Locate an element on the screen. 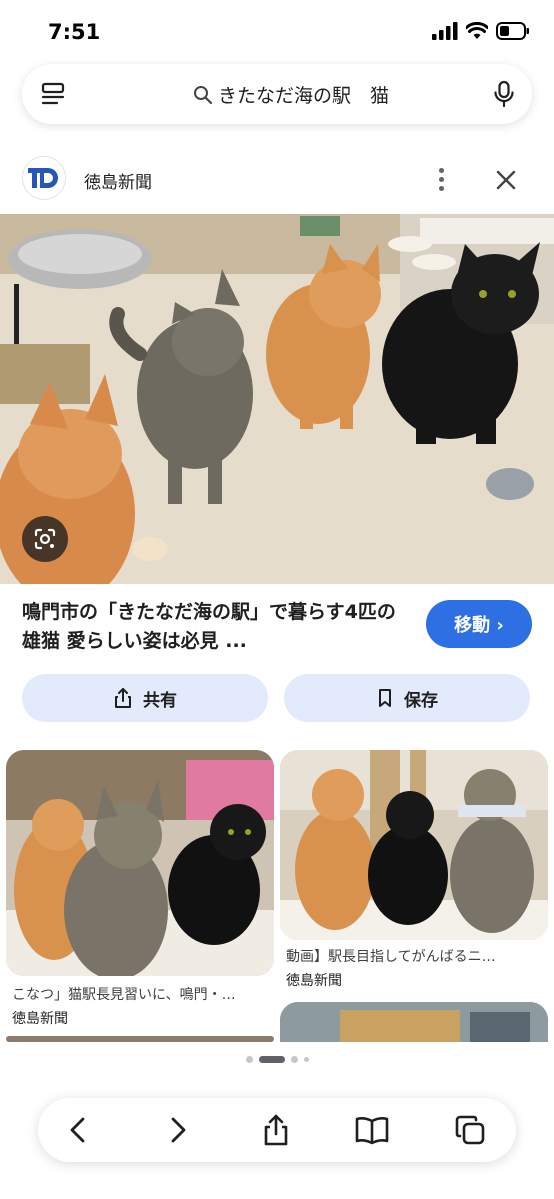  share-page-button is located at coordinates (276, 1130).